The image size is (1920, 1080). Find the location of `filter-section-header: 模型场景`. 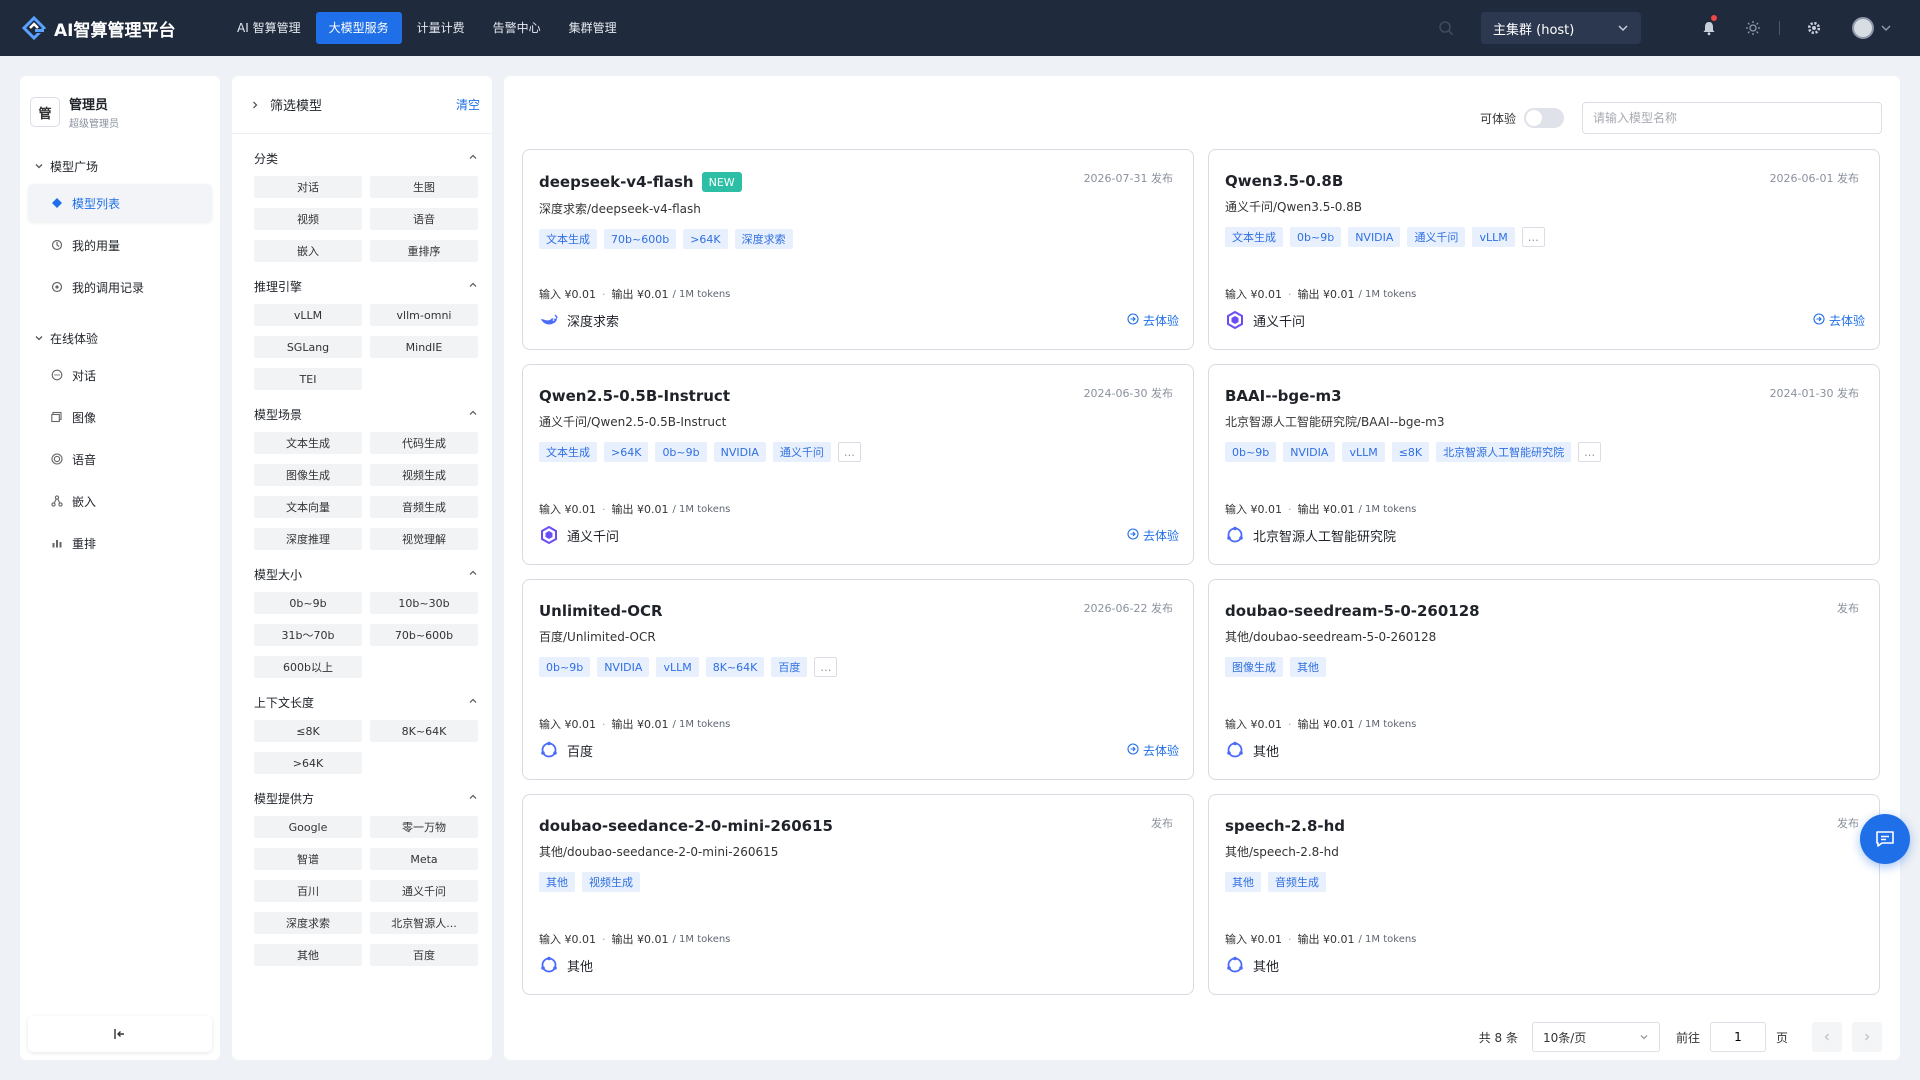

filter-section-header: 模型场景 is located at coordinates (366, 414).